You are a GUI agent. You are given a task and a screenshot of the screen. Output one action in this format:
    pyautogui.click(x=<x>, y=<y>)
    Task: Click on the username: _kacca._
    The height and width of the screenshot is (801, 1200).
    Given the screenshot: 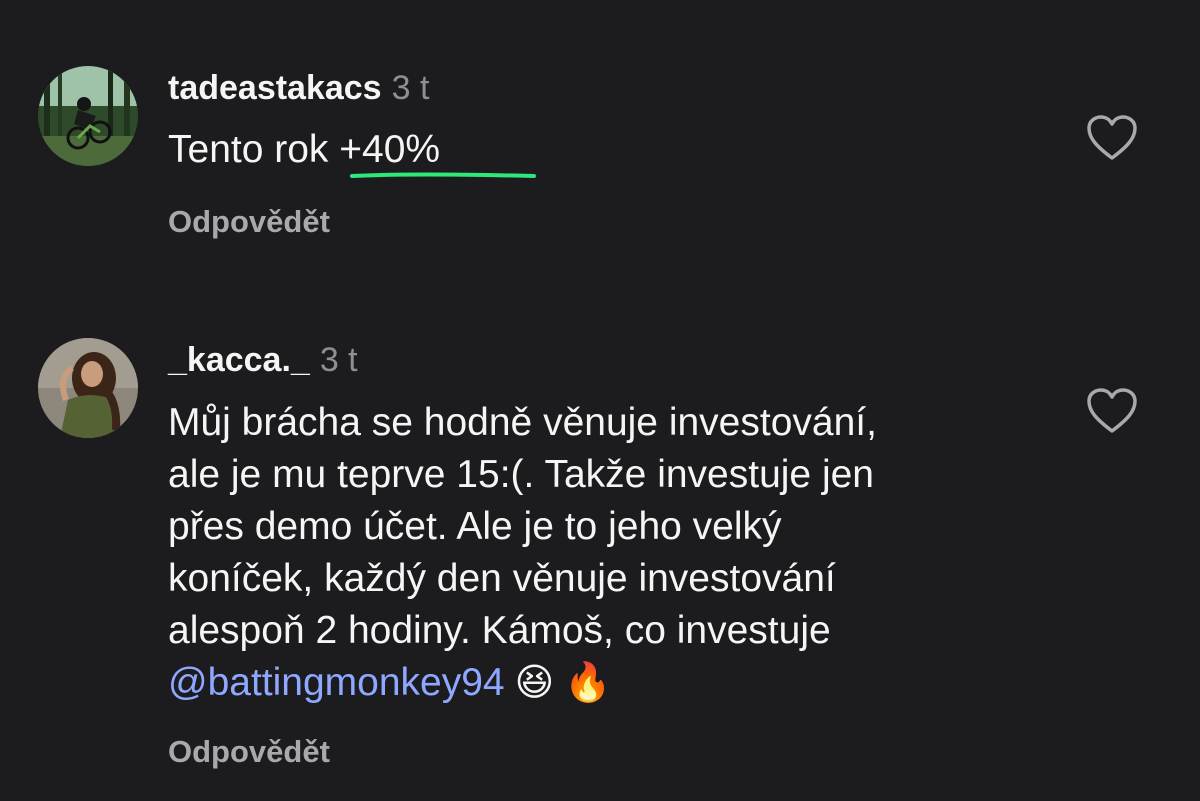 What is the action you would take?
    pyautogui.click(x=239, y=360)
    